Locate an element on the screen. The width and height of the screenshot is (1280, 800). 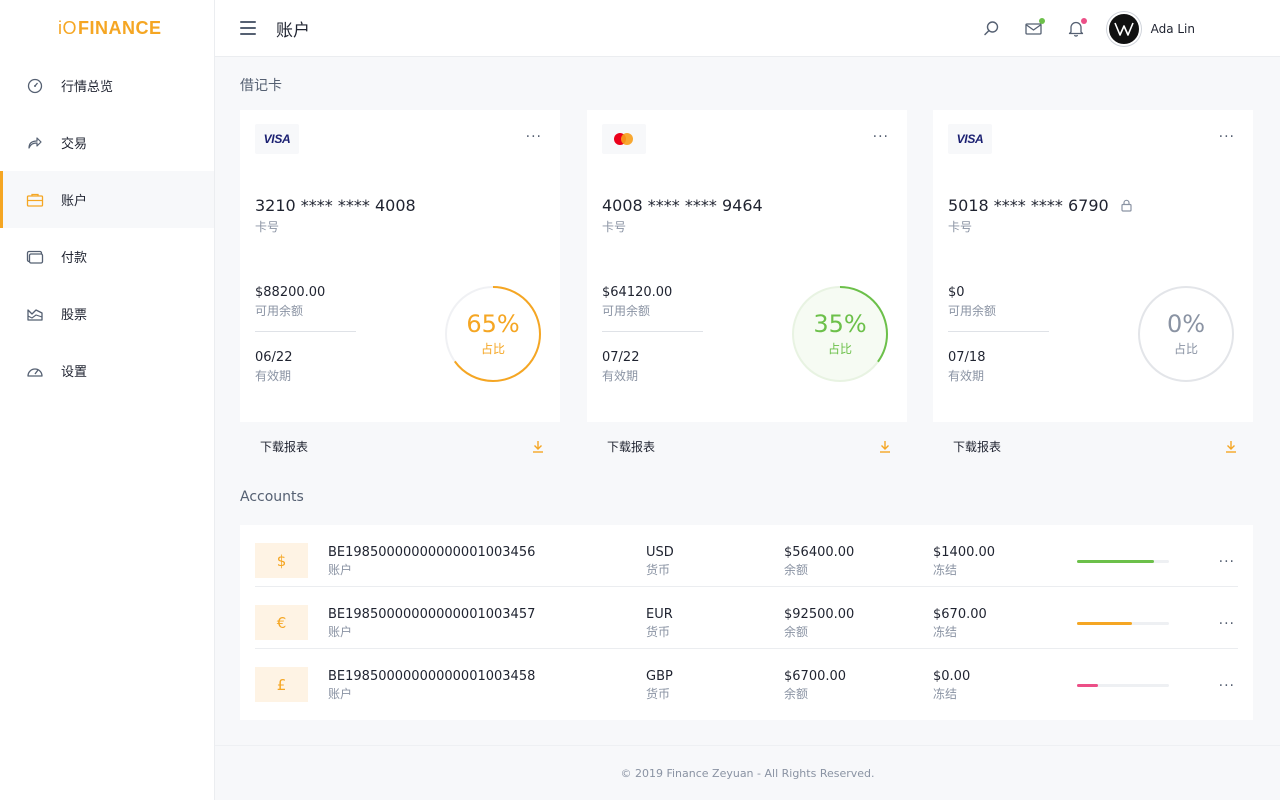
share-label: 占比 is located at coordinates (492, 349).